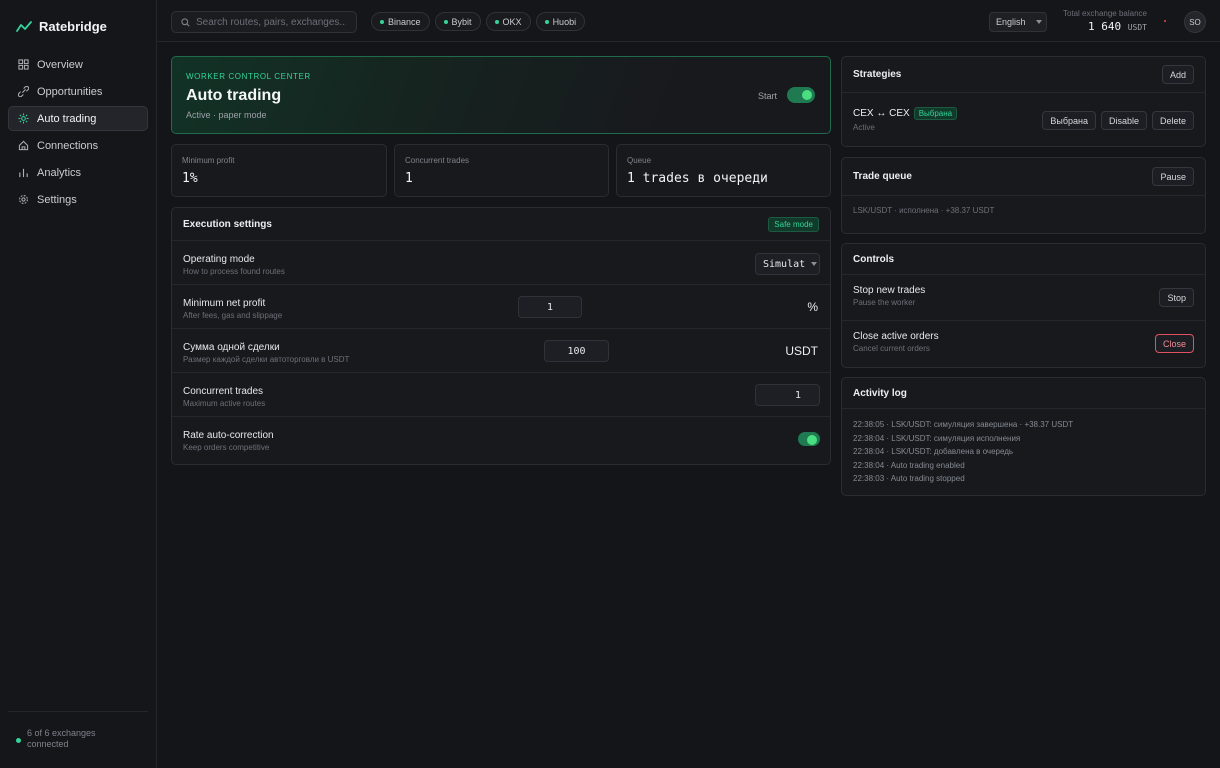 This screenshot has height=768, width=1220. I want to click on total-balance: Total exchange balance 1 640 USDT, so click(1103, 21).